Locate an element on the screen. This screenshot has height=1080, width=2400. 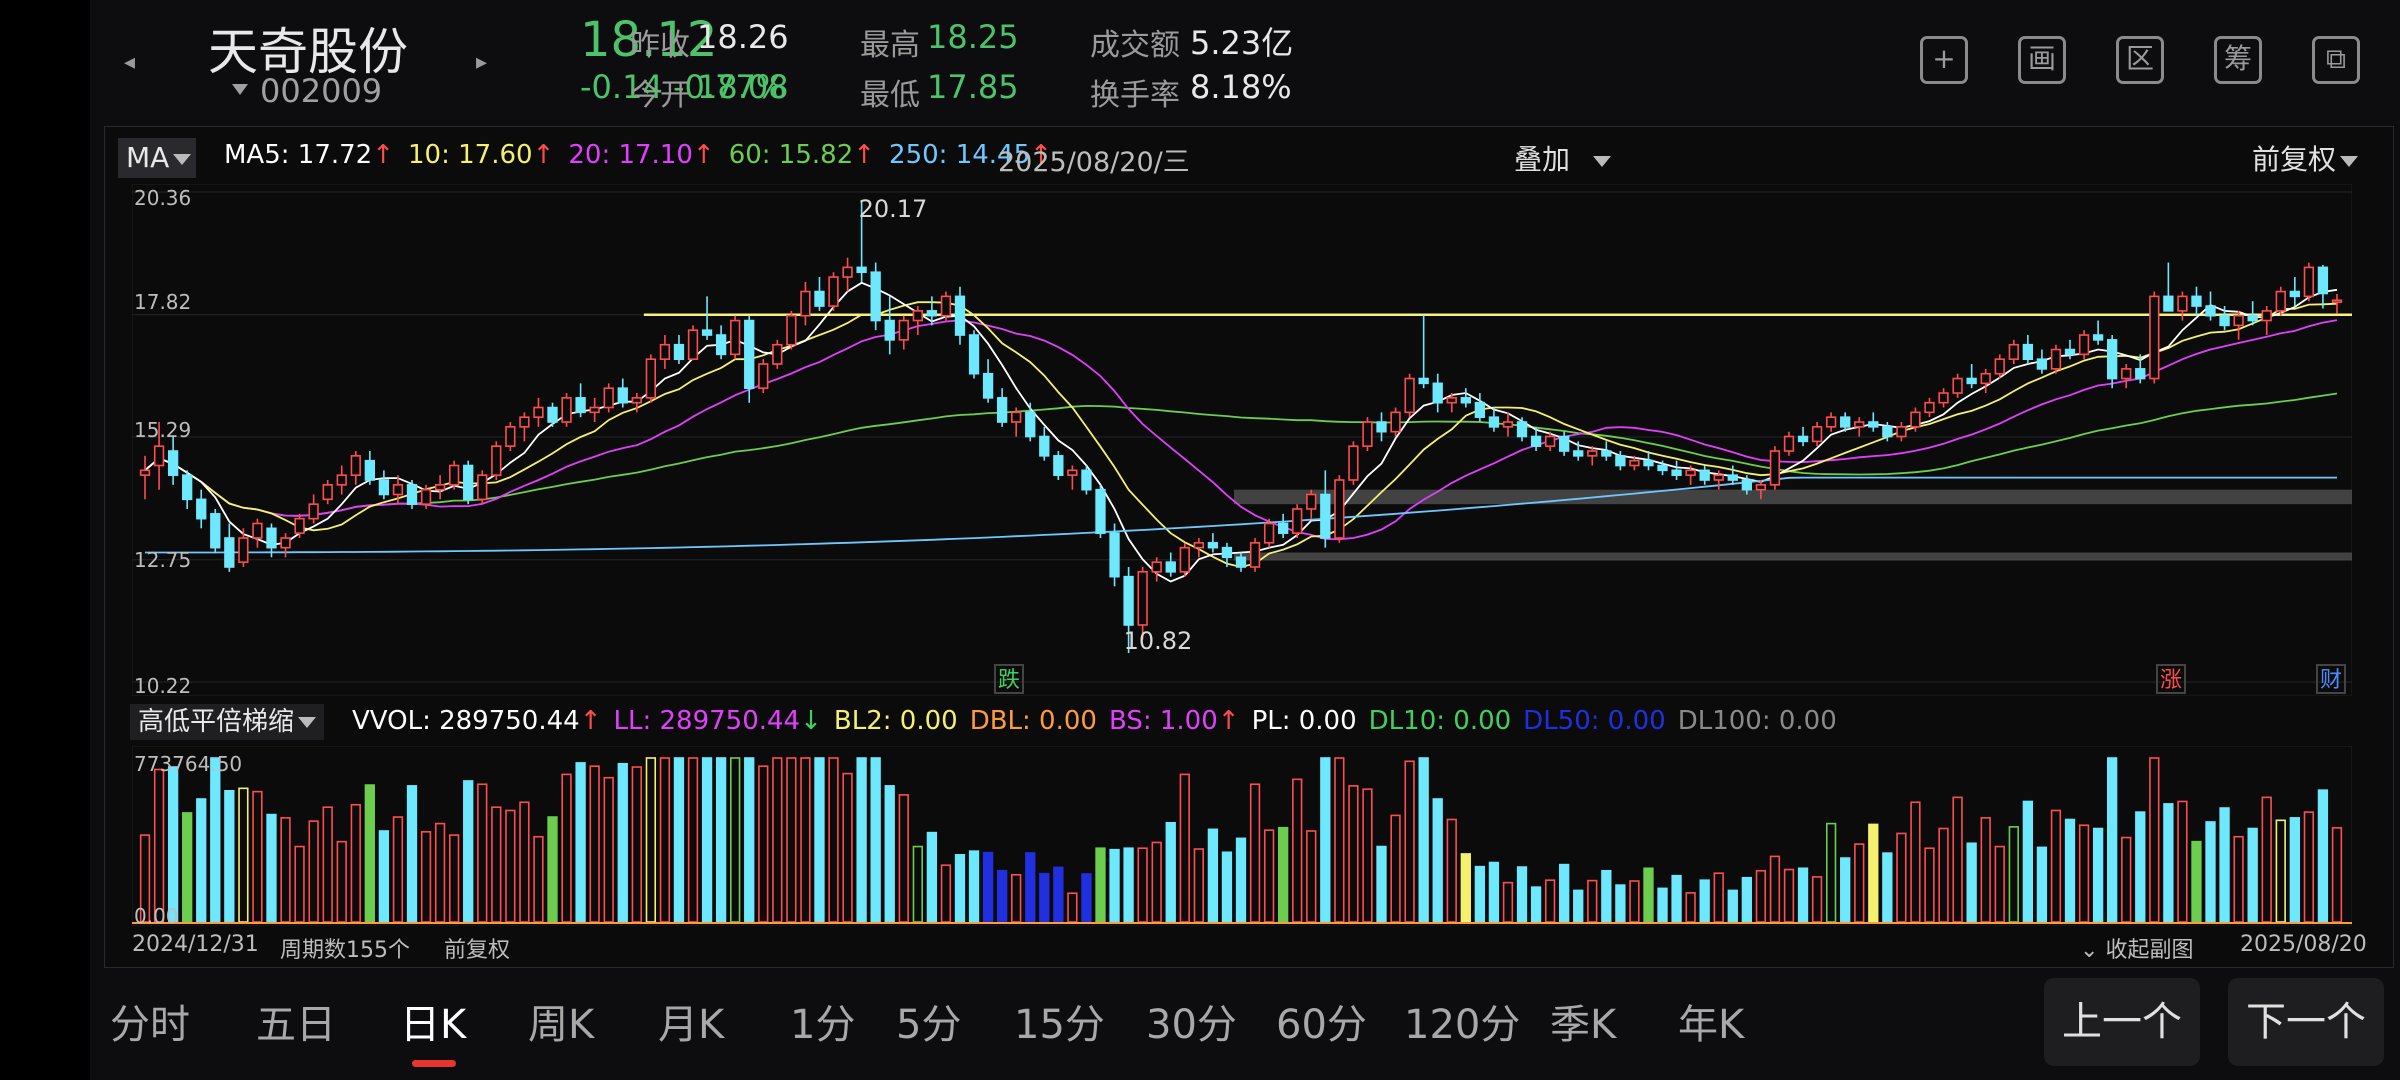
tab-period: 年K is located at coordinates (1711, 1021).